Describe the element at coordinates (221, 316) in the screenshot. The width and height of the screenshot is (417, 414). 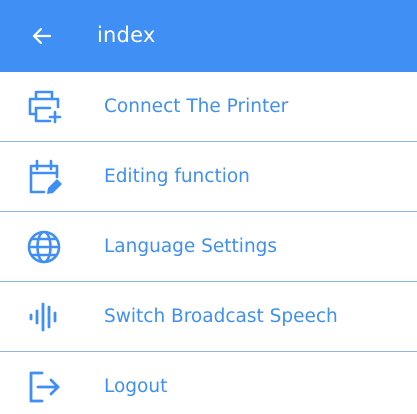
I see `menu-item-label: Switch Broadcast Speech` at that location.